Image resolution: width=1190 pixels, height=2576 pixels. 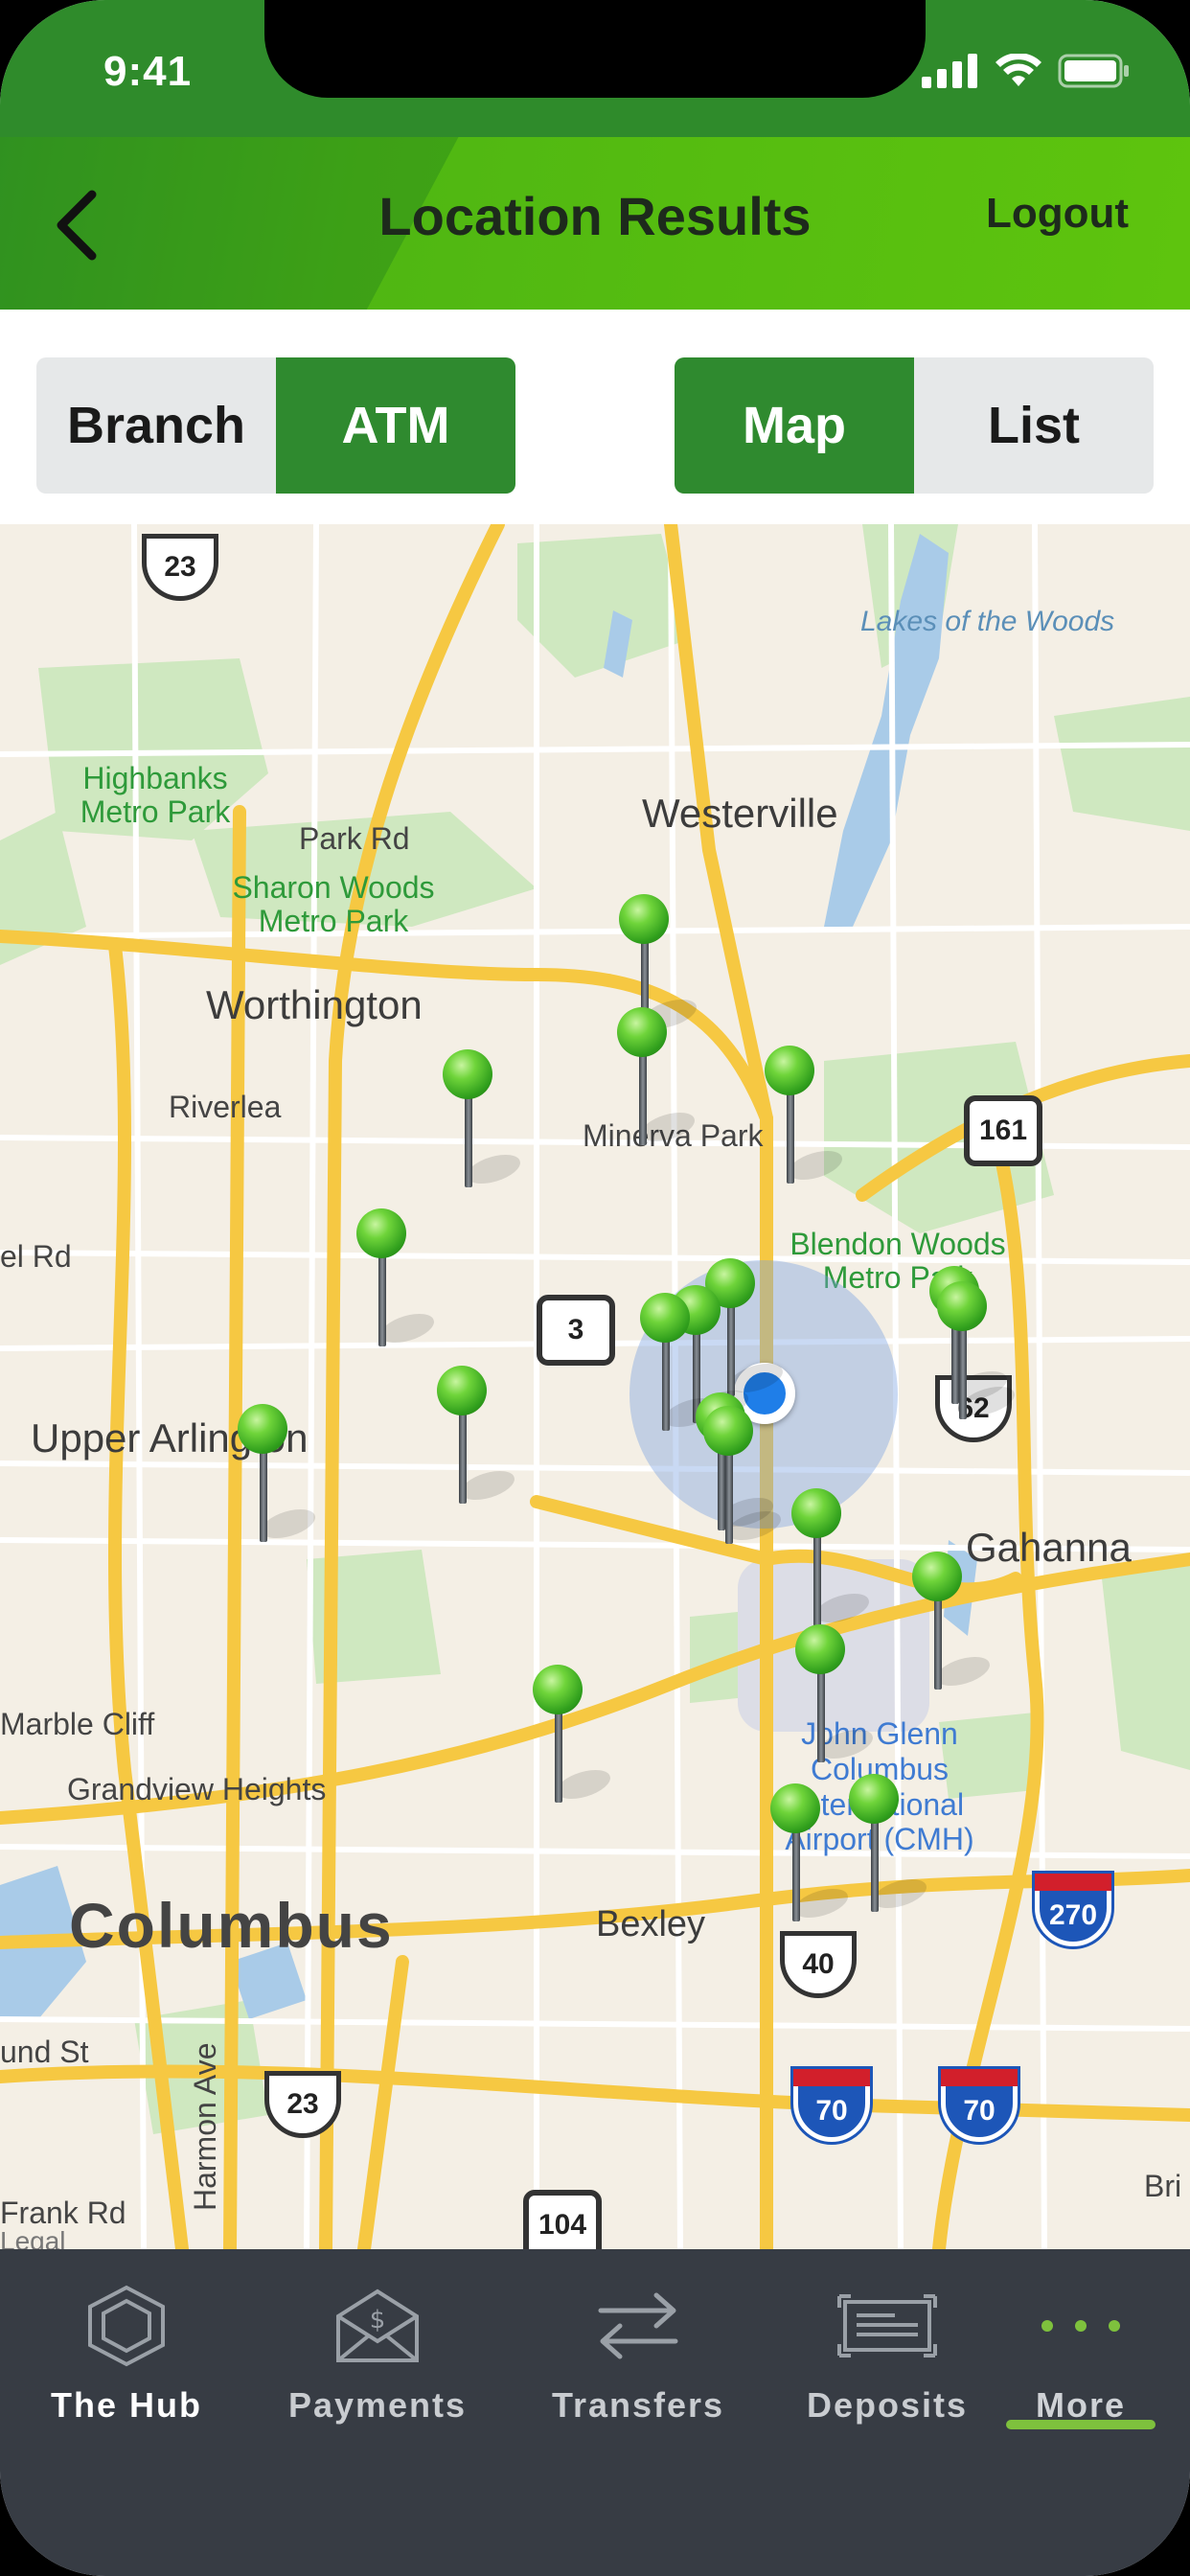 I want to click on route-shield-oh104: 104, so click(x=562, y=2219).